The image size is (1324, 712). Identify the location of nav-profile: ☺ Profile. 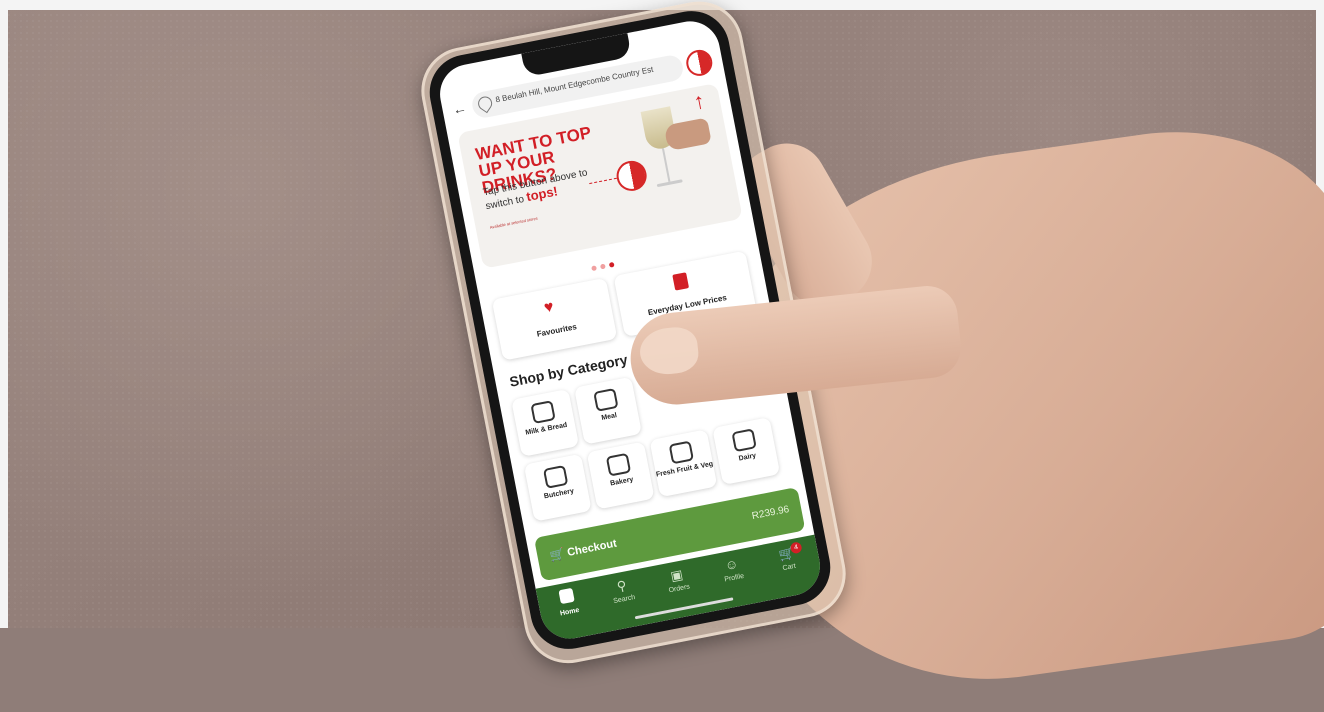
(733, 569).